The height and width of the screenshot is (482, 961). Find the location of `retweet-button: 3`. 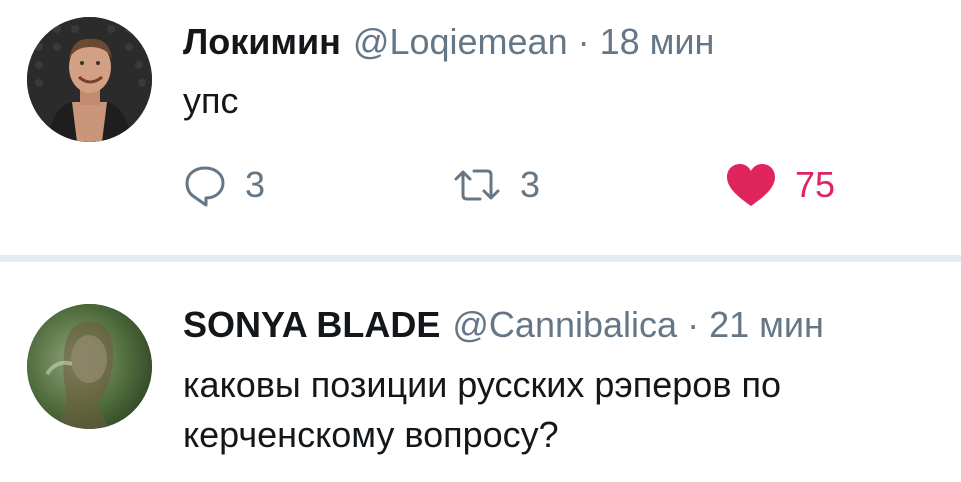

retweet-button: 3 is located at coordinates (496, 185).